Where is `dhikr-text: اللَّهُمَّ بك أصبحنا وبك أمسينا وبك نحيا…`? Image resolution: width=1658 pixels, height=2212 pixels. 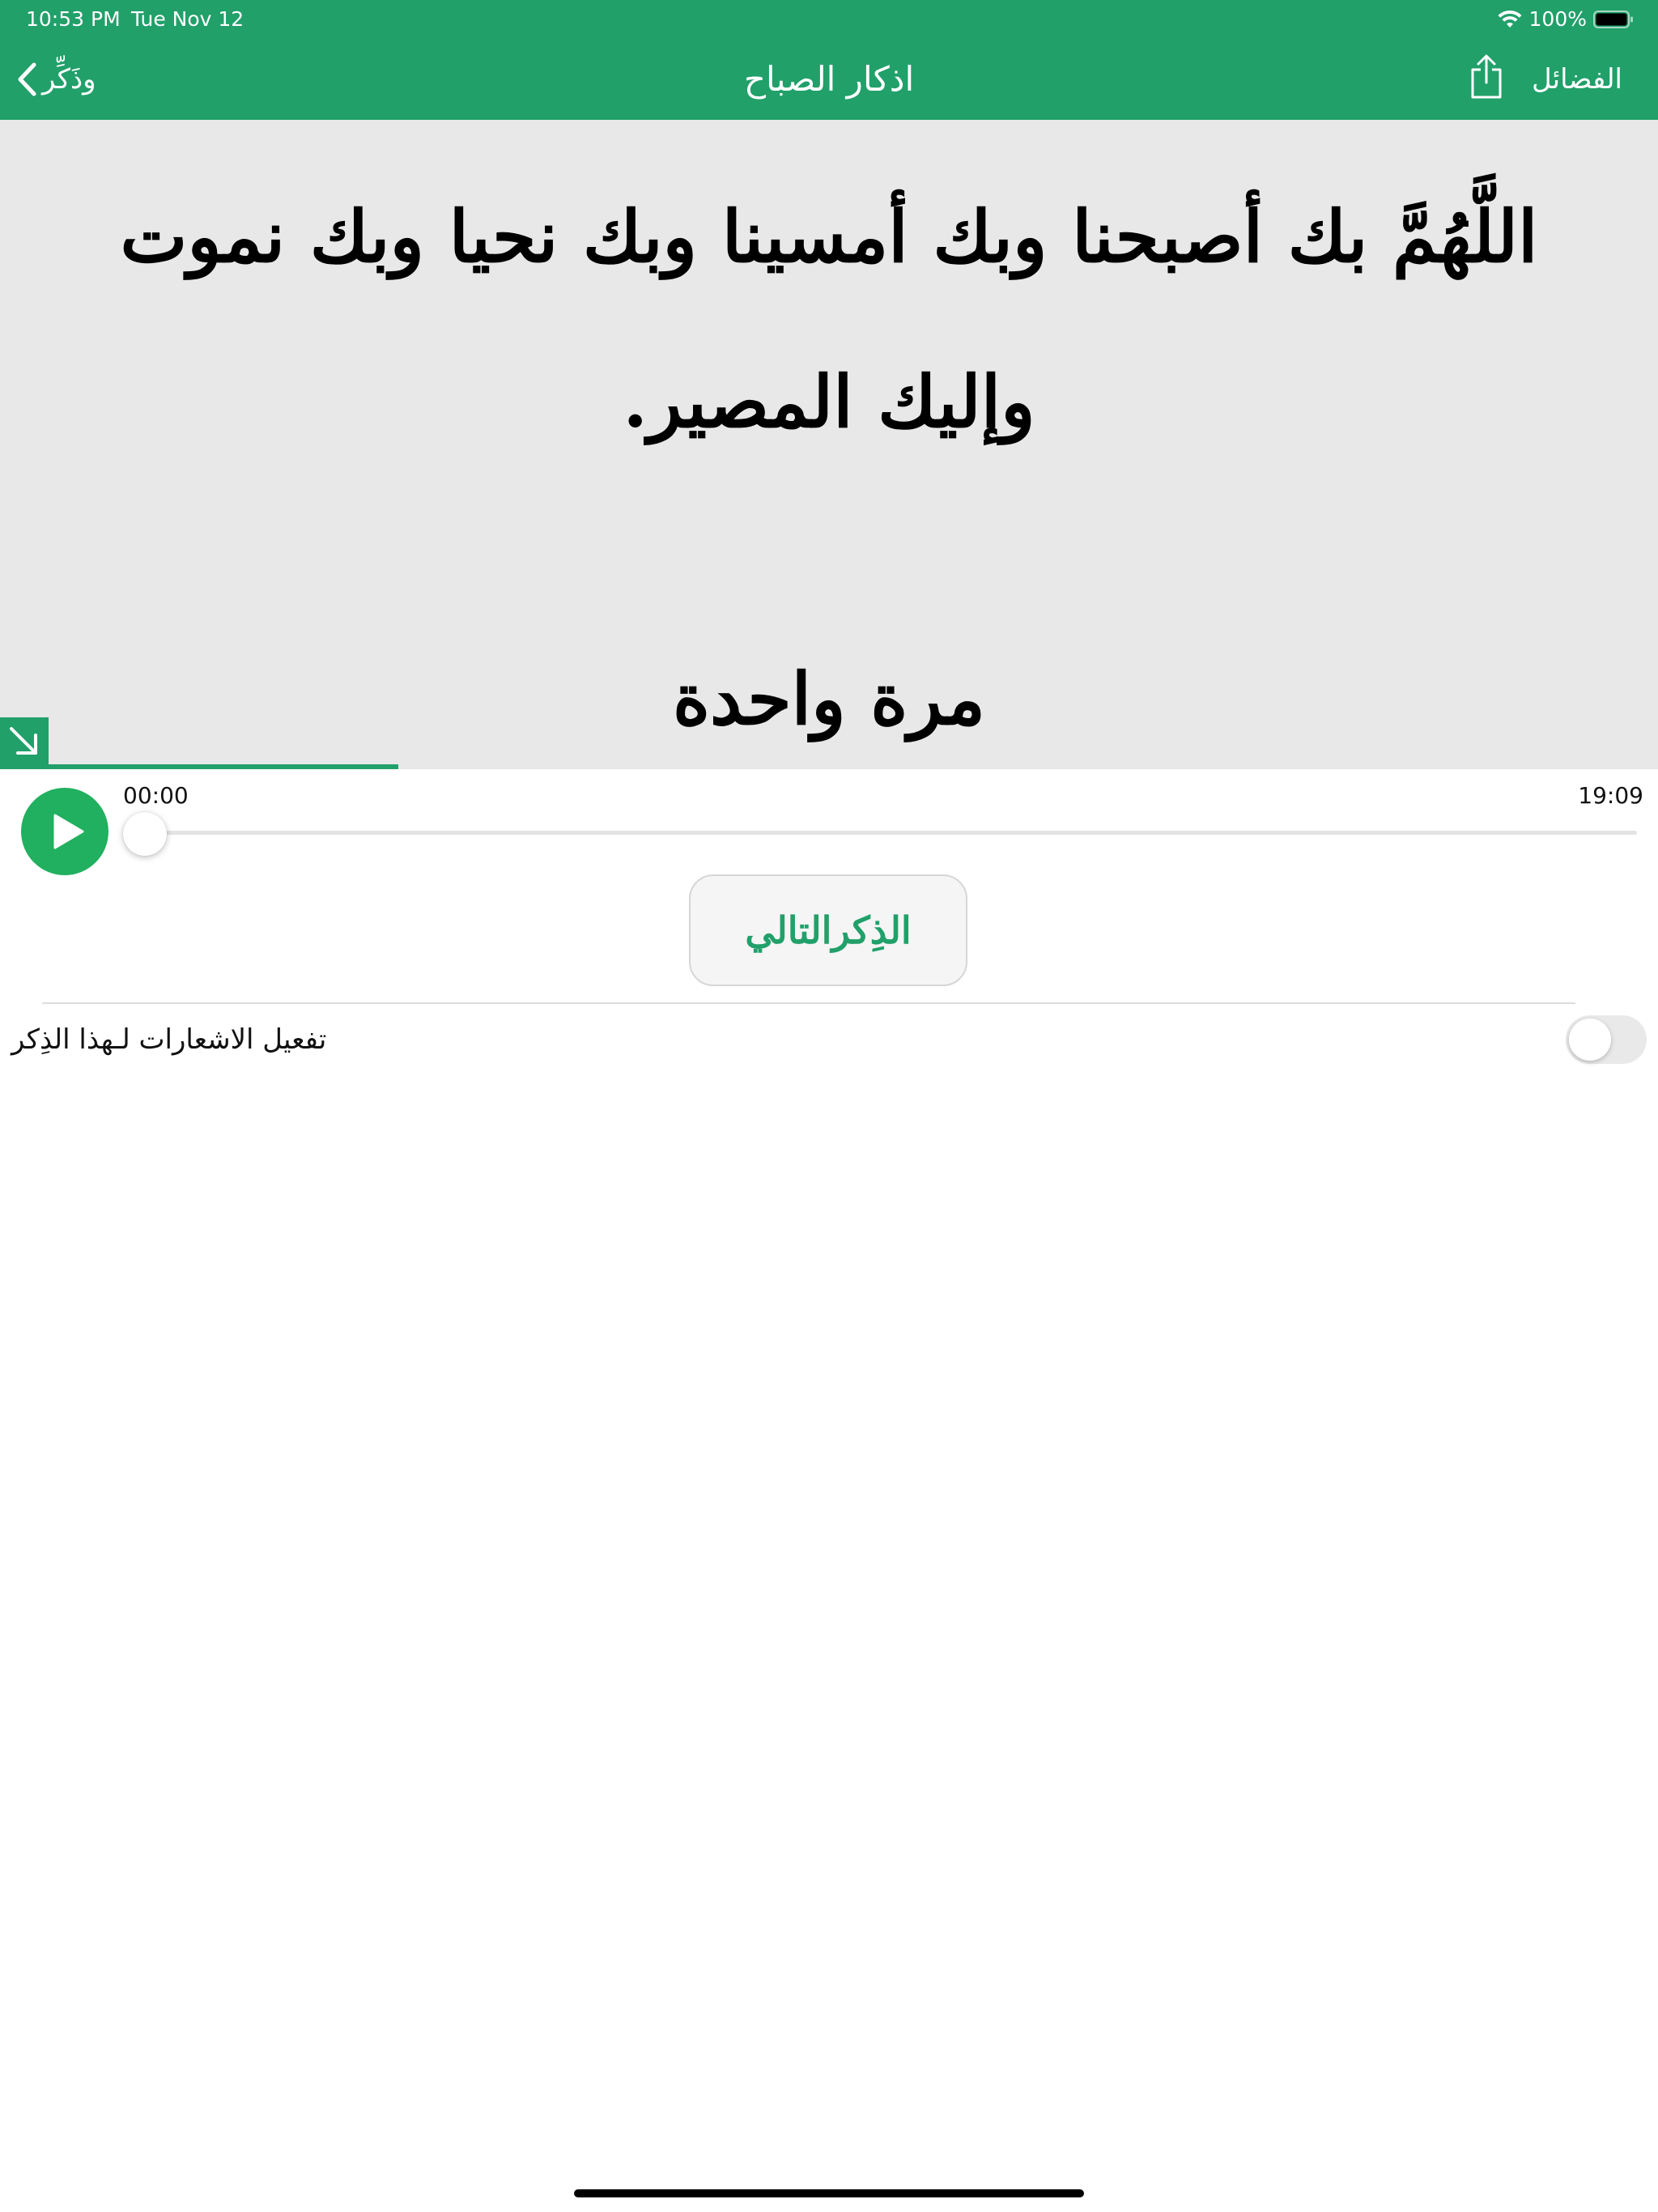
dhikr-text: اللَّهُمَّ بك أصبحنا وبك أمسينا وبك نحيا… is located at coordinates (829, 319).